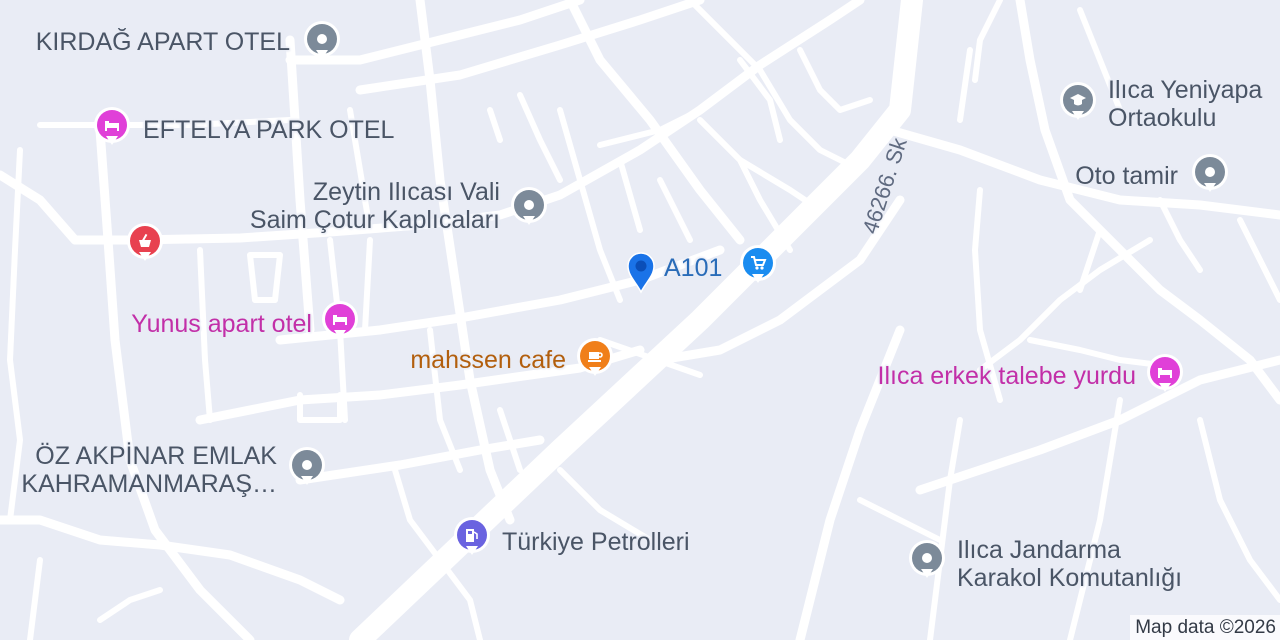  I want to click on poi-label: KIRDAĞ APART OTEL, so click(162, 42).